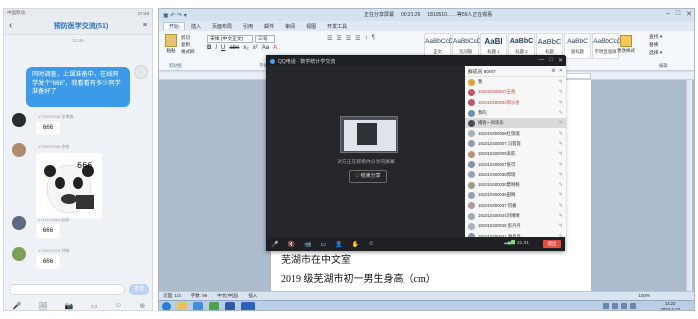 Image resolution: width=698 pixels, height=319 pixels. I want to click on member-row: 181010400027张可 ✎, so click(515, 164).